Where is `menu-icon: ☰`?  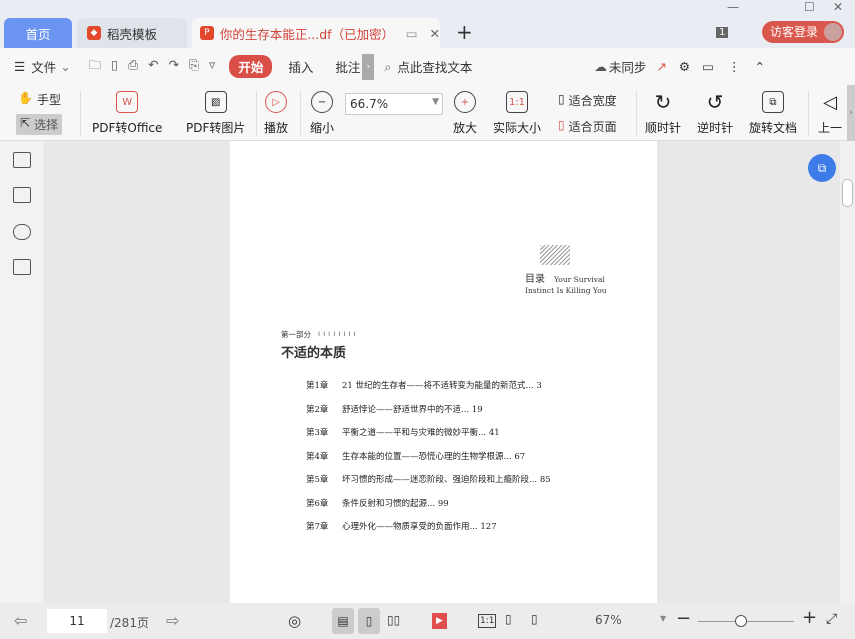
menu-icon: ☰ is located at coordinates (19, 66).